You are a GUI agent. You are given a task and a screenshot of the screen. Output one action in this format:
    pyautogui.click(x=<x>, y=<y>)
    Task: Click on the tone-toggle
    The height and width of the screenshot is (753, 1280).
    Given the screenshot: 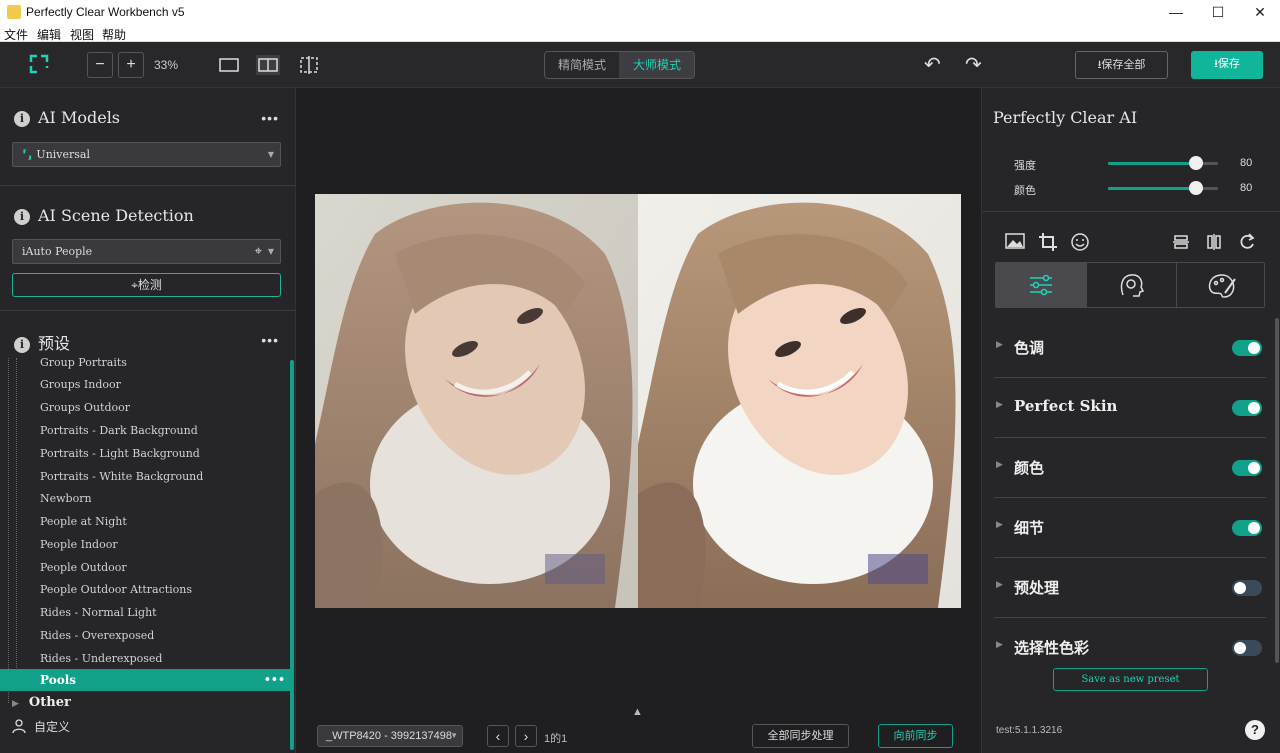 What is the action you would take?
    pyautogui.click(x=1247, y=348)
    